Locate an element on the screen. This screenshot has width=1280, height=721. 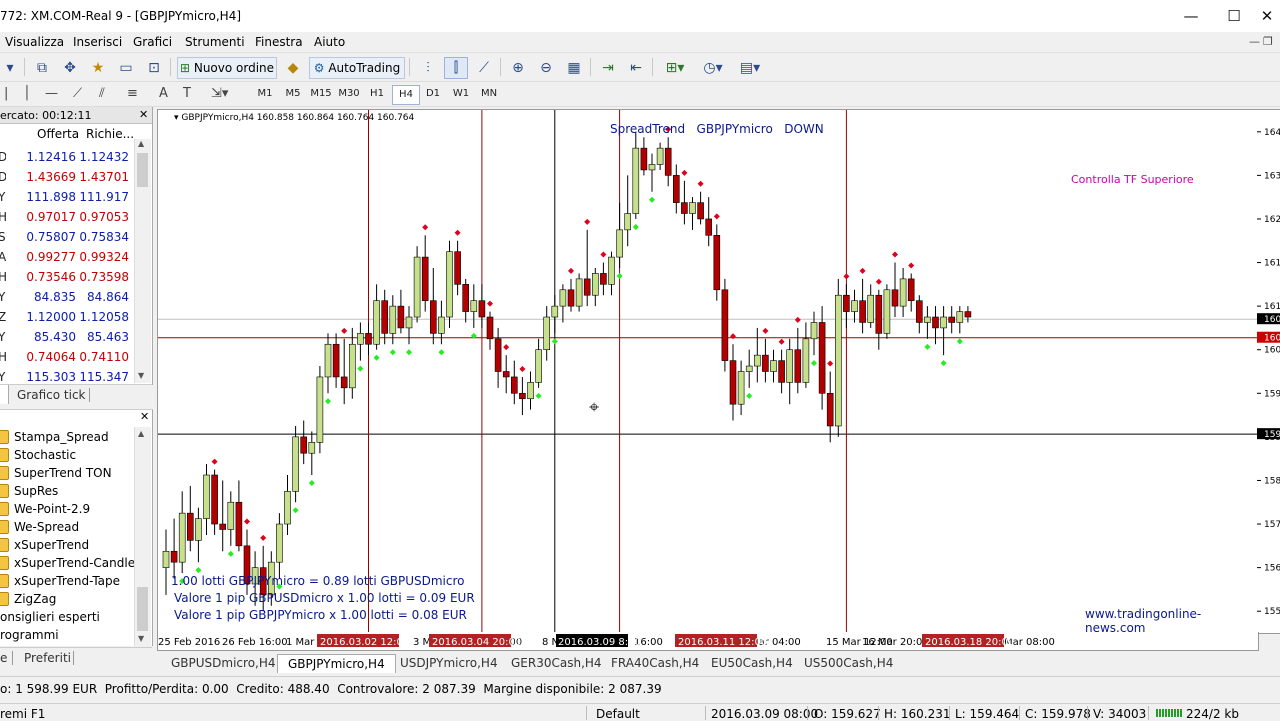
chart-tab-usdjpy: USDJPYmicro,H4 is located at coordinates (449, 663).